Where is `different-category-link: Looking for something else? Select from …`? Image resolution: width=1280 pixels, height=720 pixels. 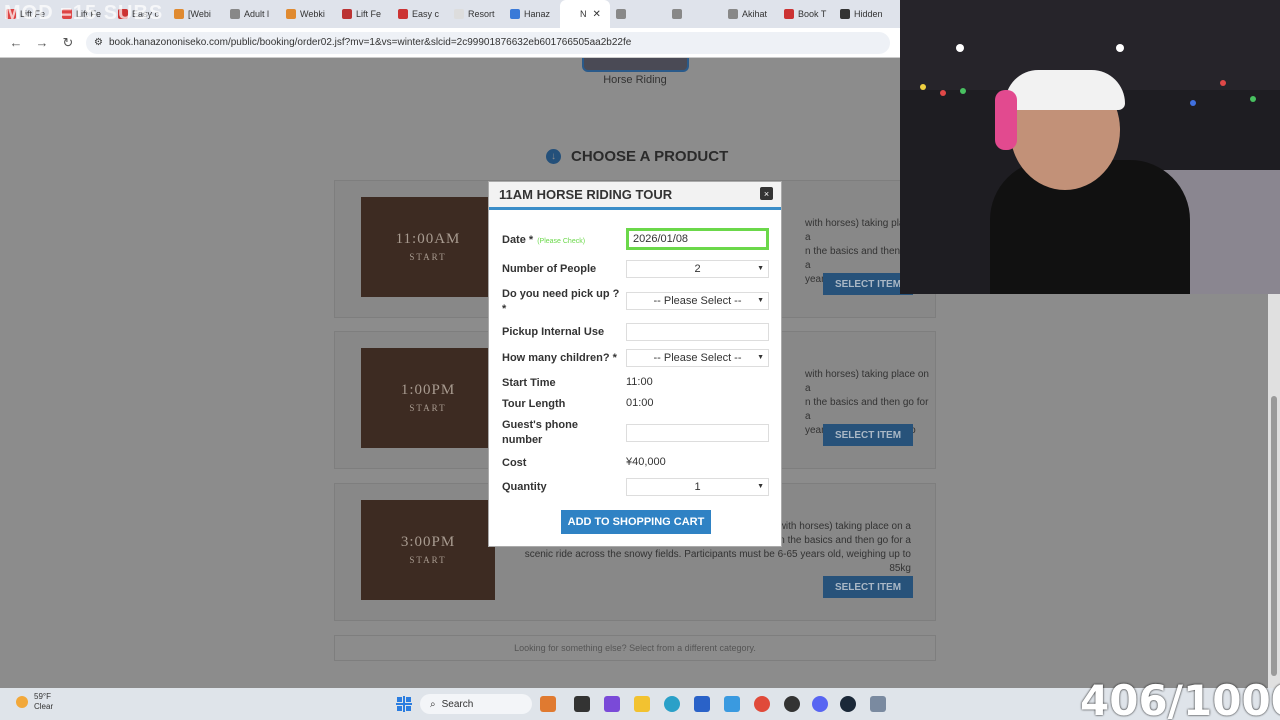 different-category-link: Looking for something else? Select from … is located at coordinates (635, 648).